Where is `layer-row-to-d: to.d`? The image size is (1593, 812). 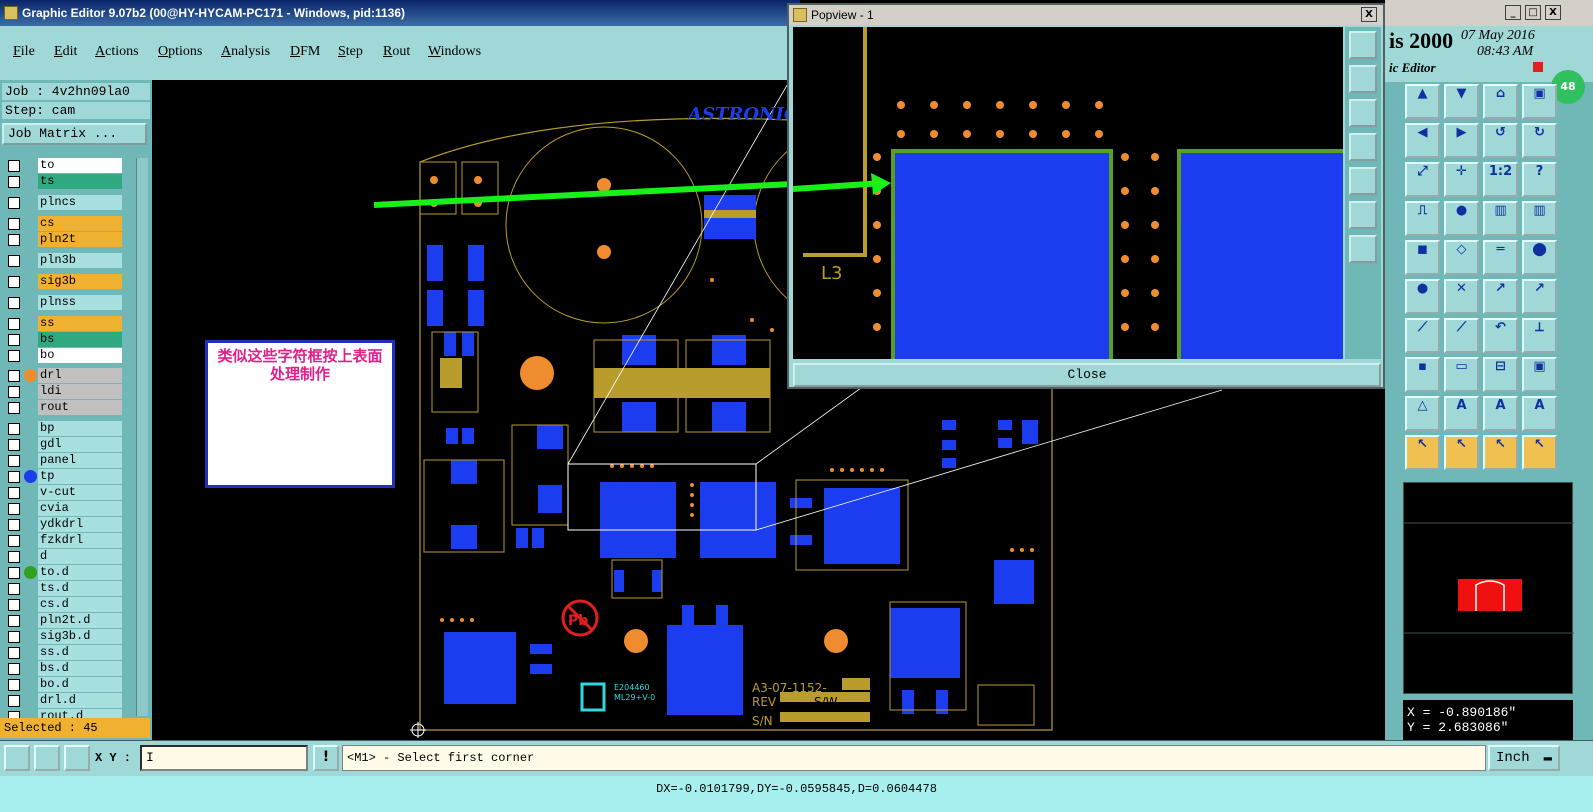
layer-row-to-d: to.d is located at coordinates (62, 572).